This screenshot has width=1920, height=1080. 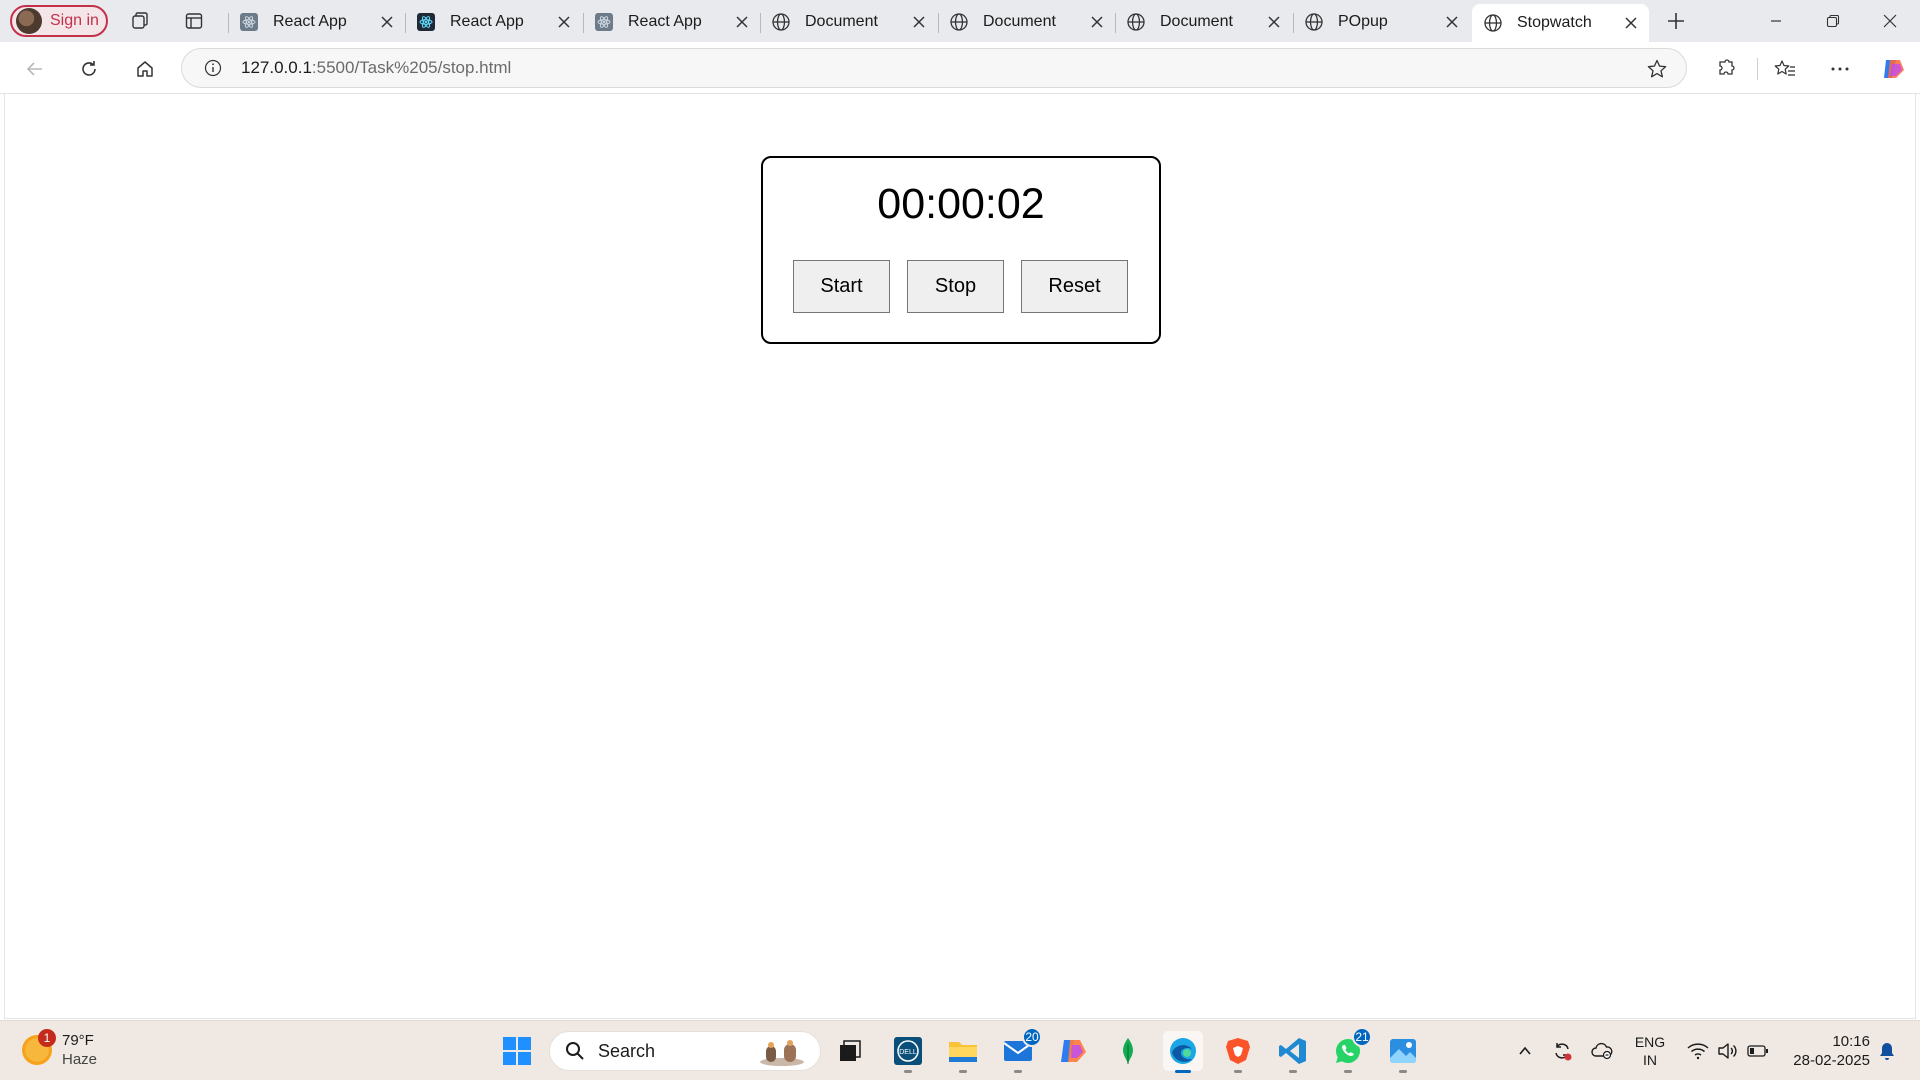 I want to click on vscode-icon, so click(x=1293, y=1052).